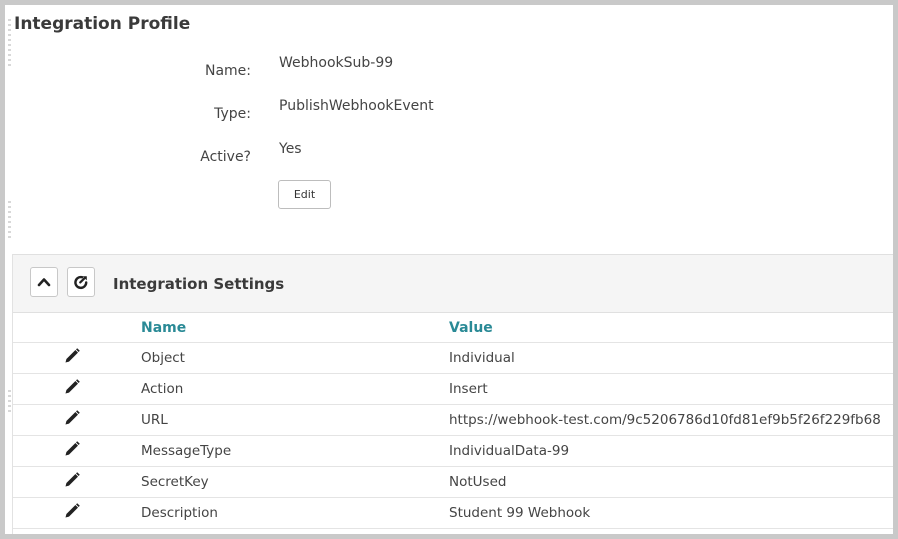  I want to click on chevron-up-icon, so click(44, 282).